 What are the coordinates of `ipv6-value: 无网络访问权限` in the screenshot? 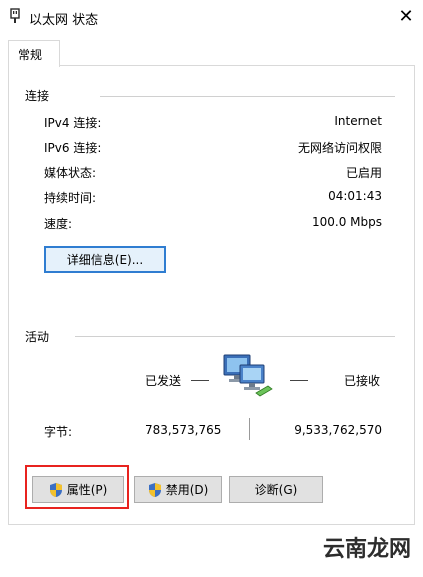 It's located at (339, 148).